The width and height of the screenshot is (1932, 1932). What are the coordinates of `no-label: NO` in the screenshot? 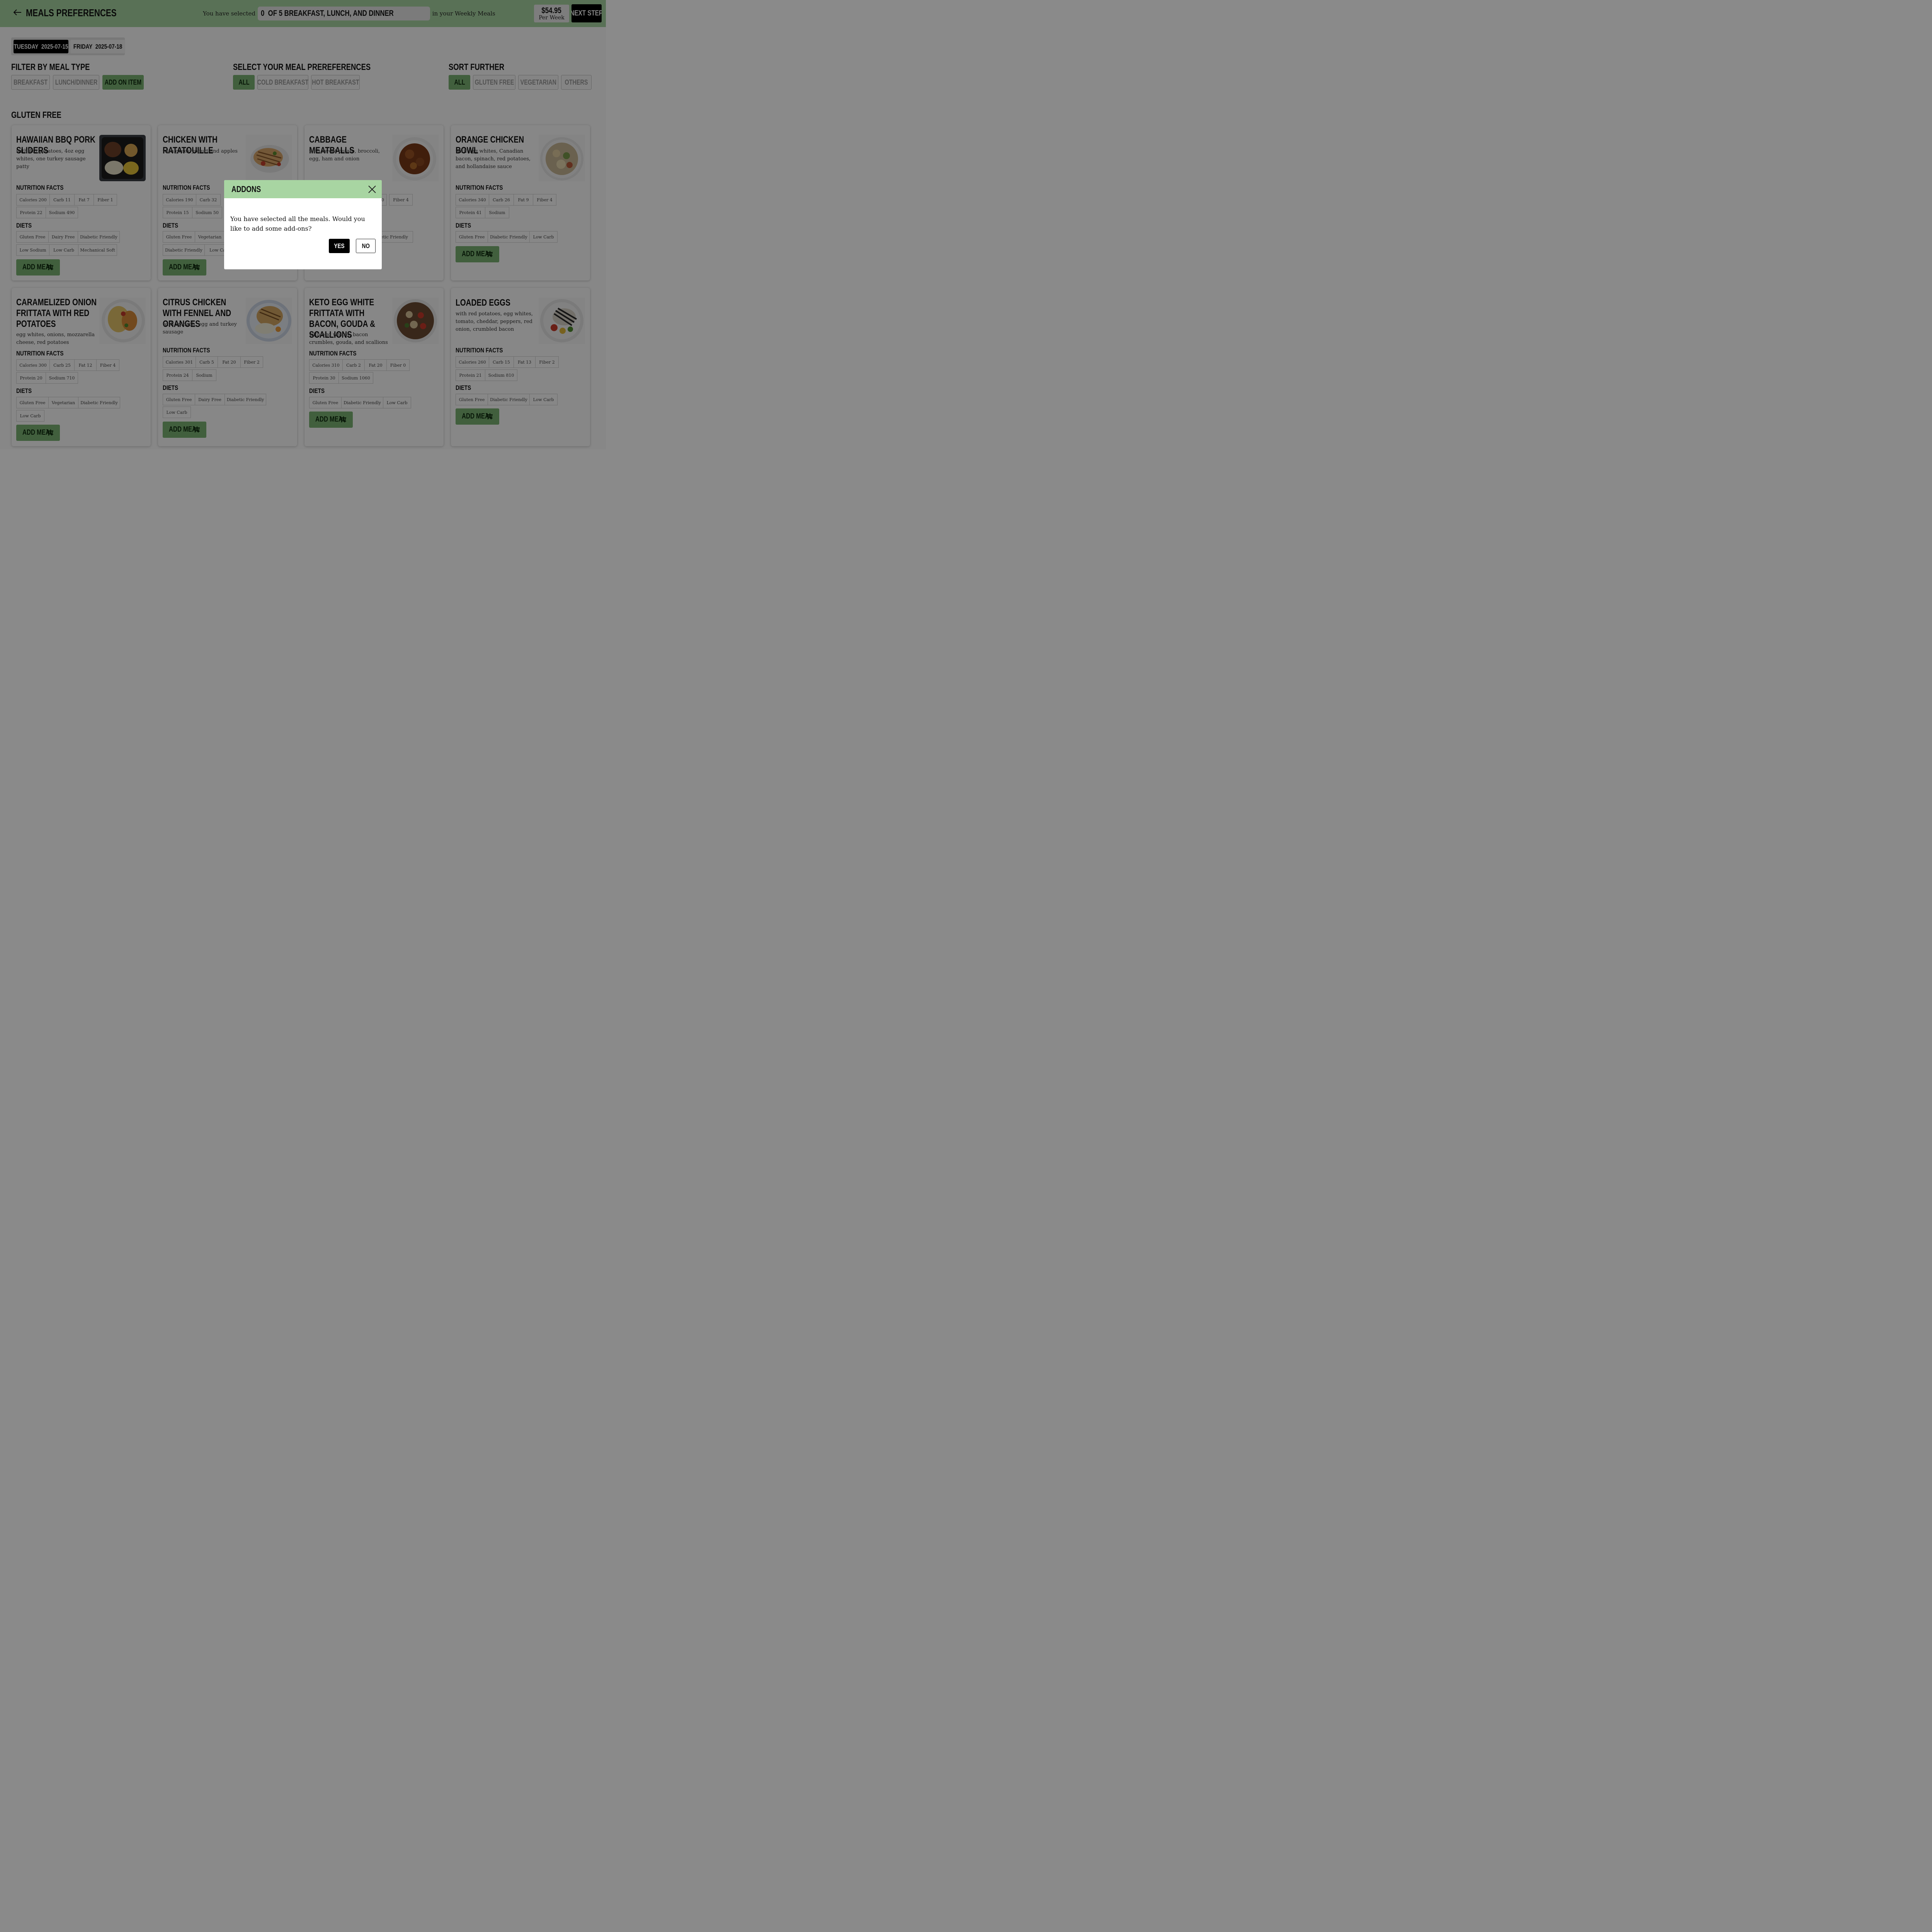 It's located at (366, 246).